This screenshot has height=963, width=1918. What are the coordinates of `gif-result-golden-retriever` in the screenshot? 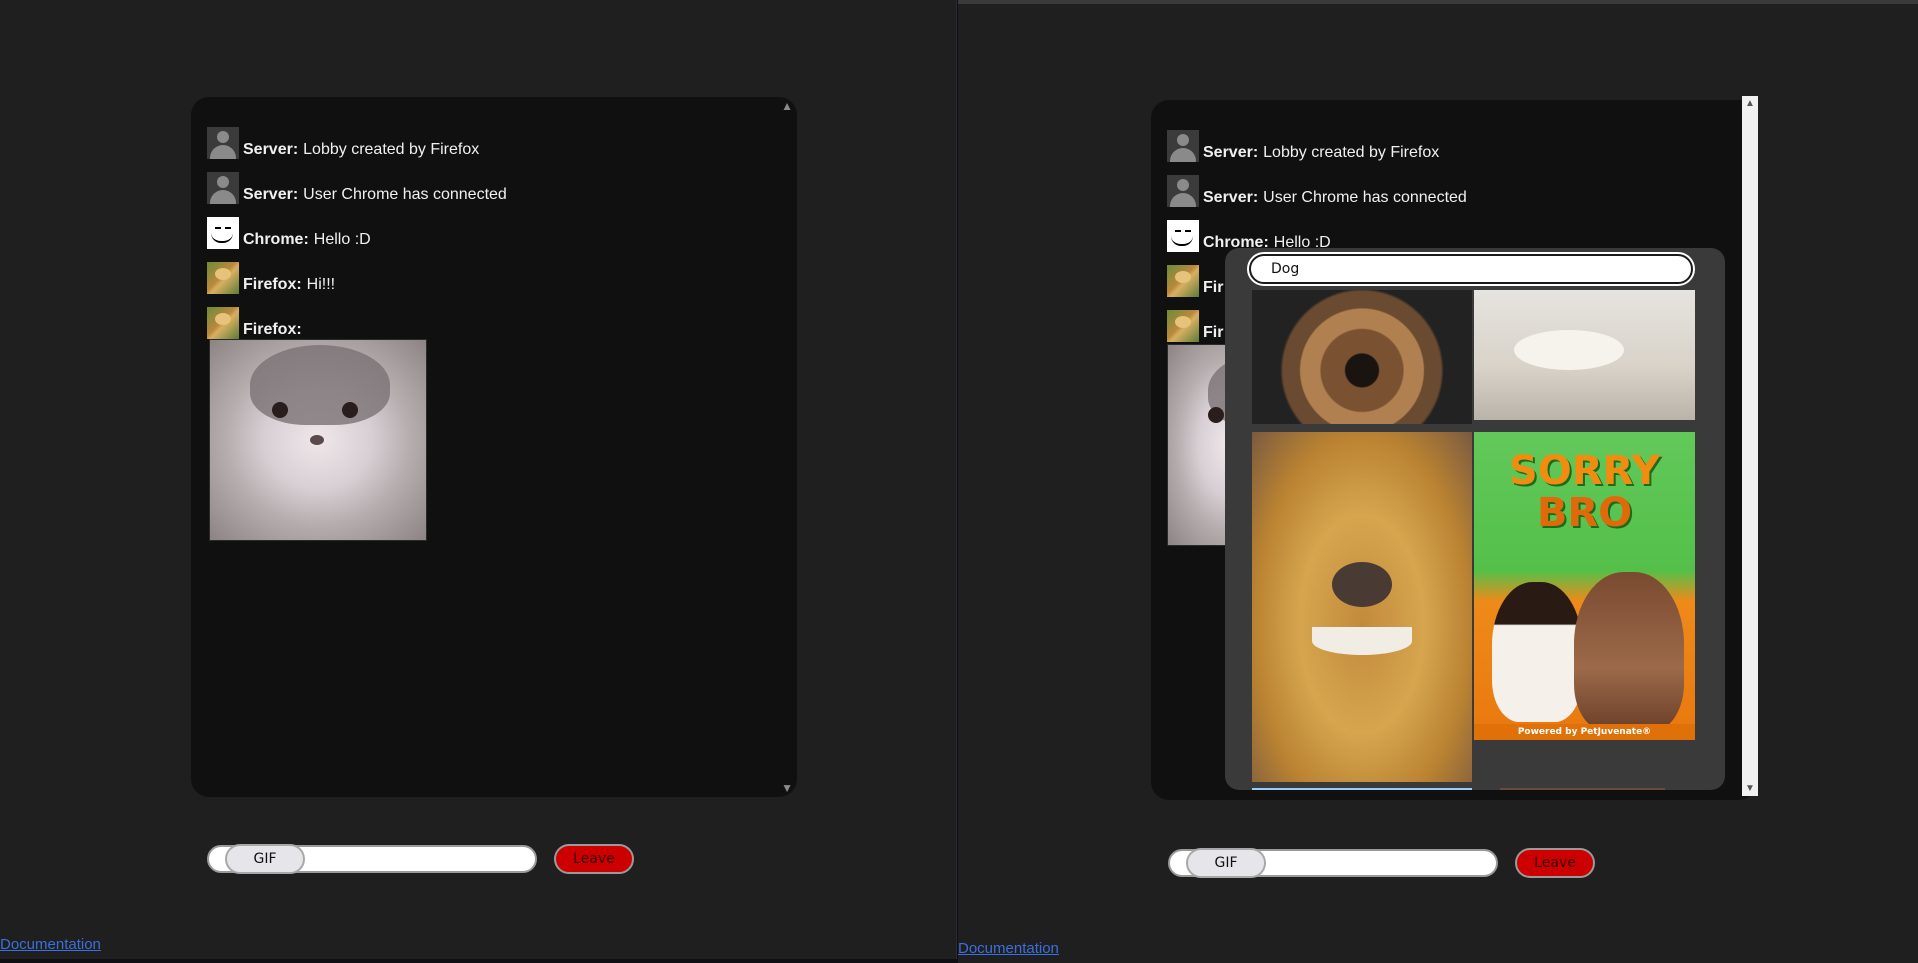 It's located at (1362, 607).